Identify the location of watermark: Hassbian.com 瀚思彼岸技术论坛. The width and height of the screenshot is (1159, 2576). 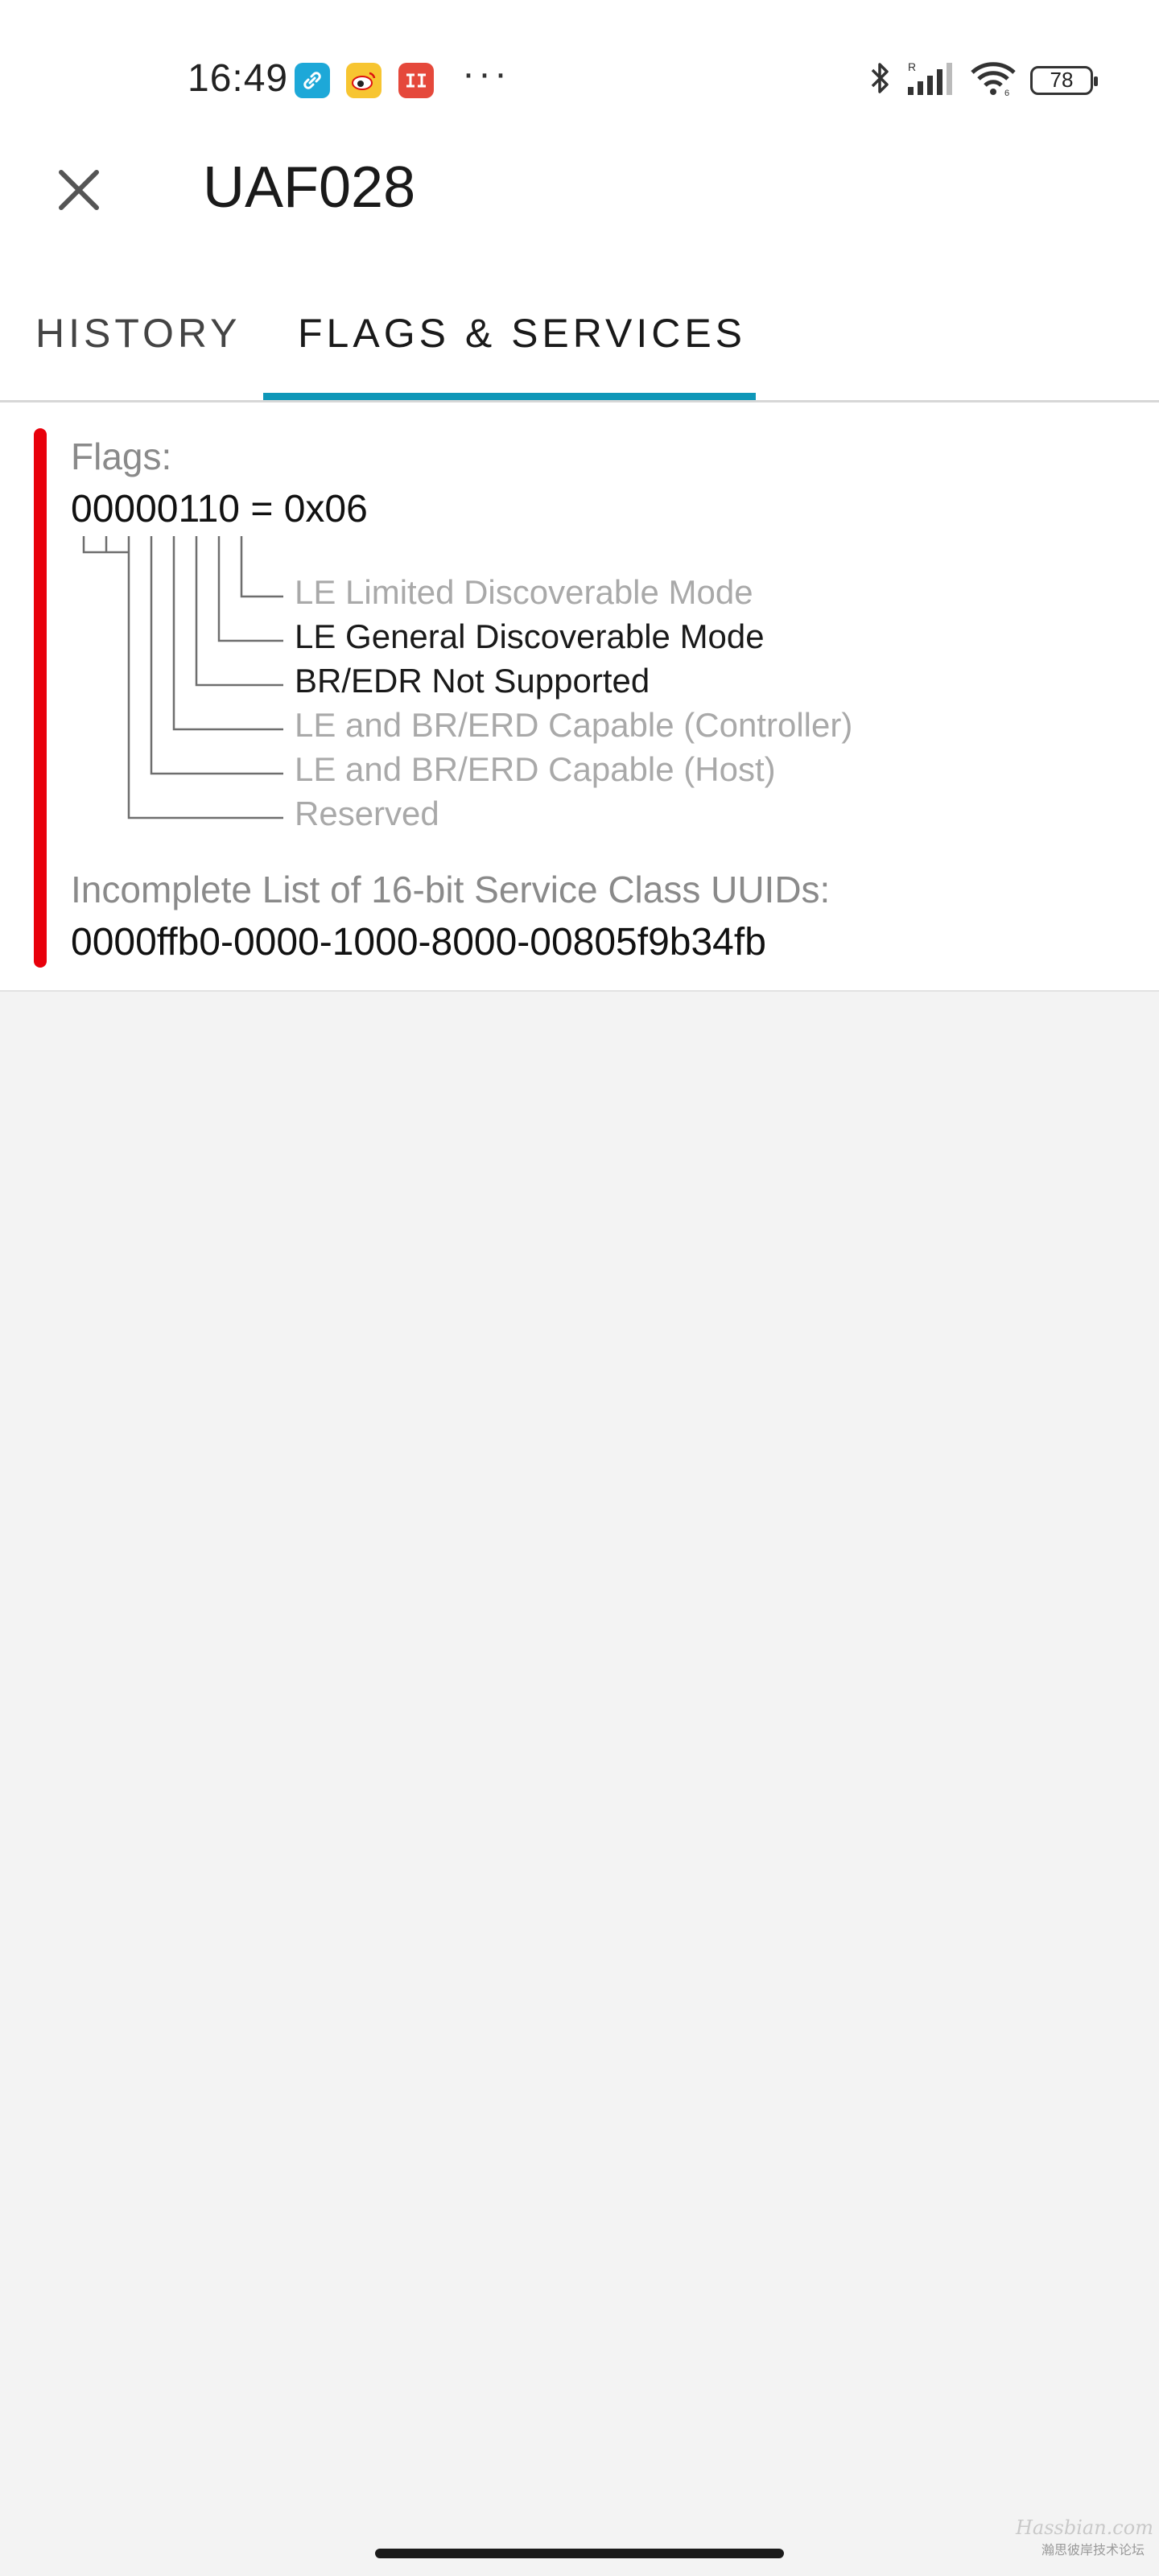
(1084, 2537).